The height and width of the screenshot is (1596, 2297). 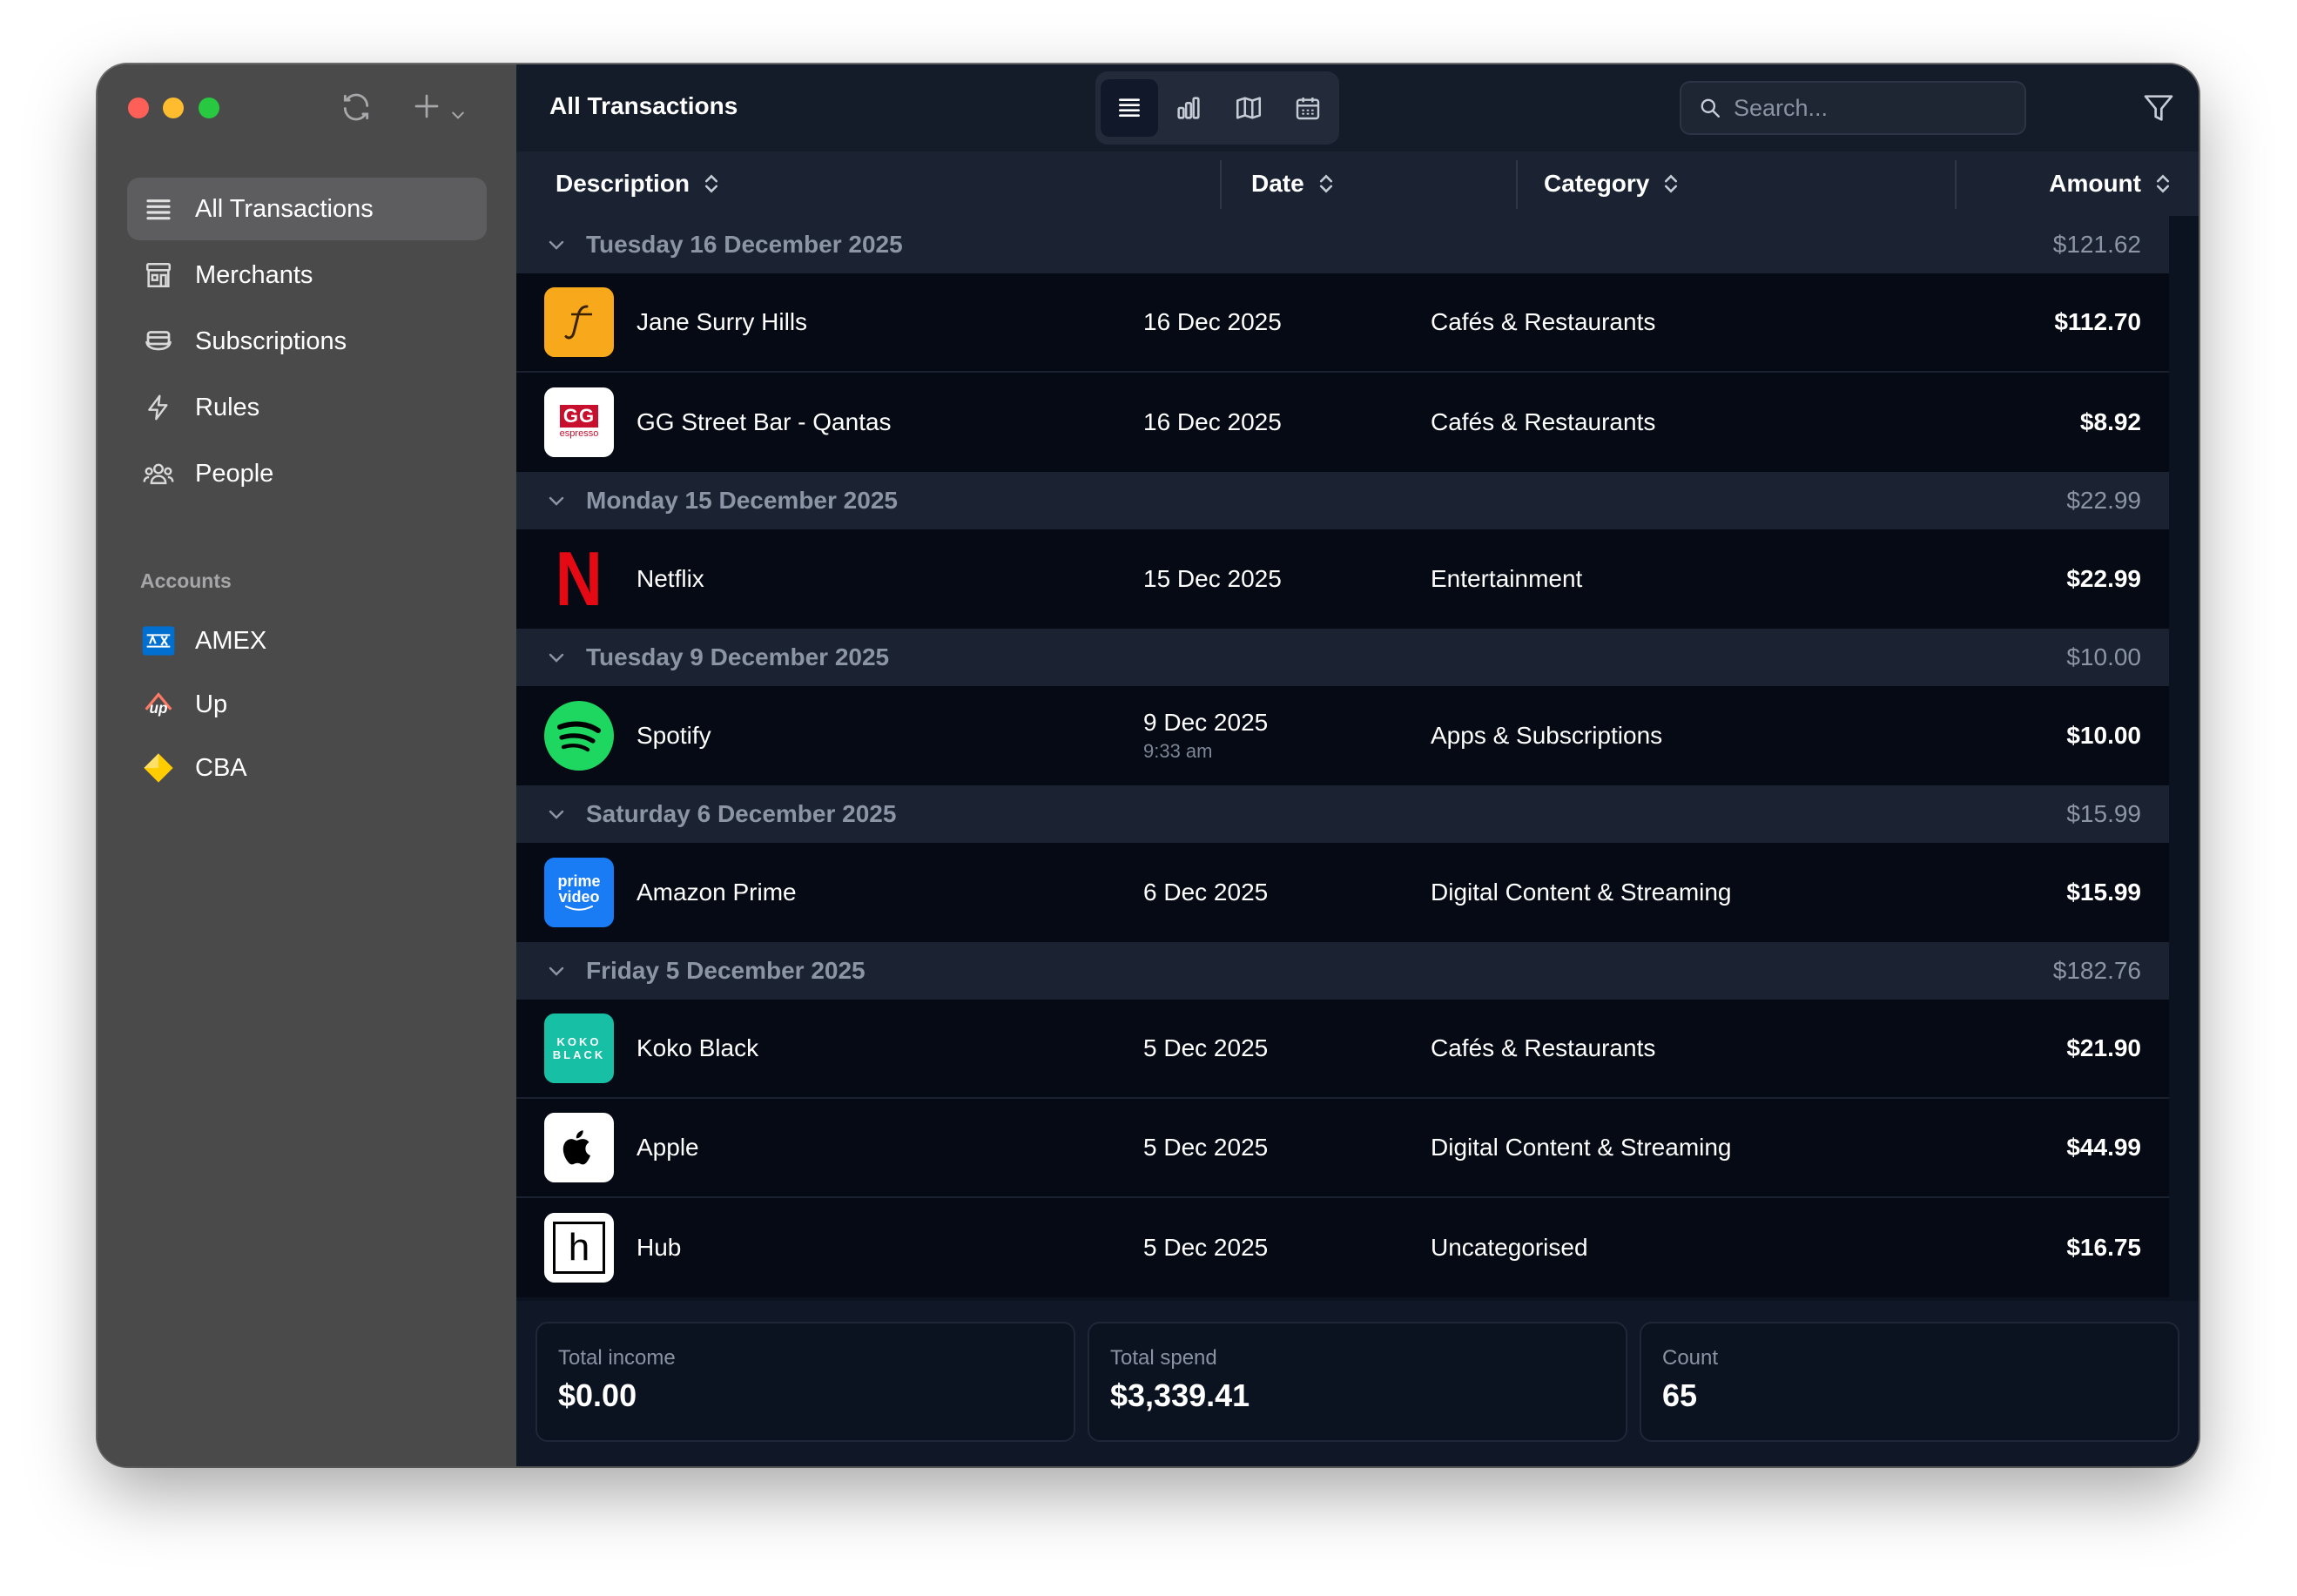 I want to click on date-group-header: Tuesday 16 December 2025 $121.62, so click(x=1342, y=244).